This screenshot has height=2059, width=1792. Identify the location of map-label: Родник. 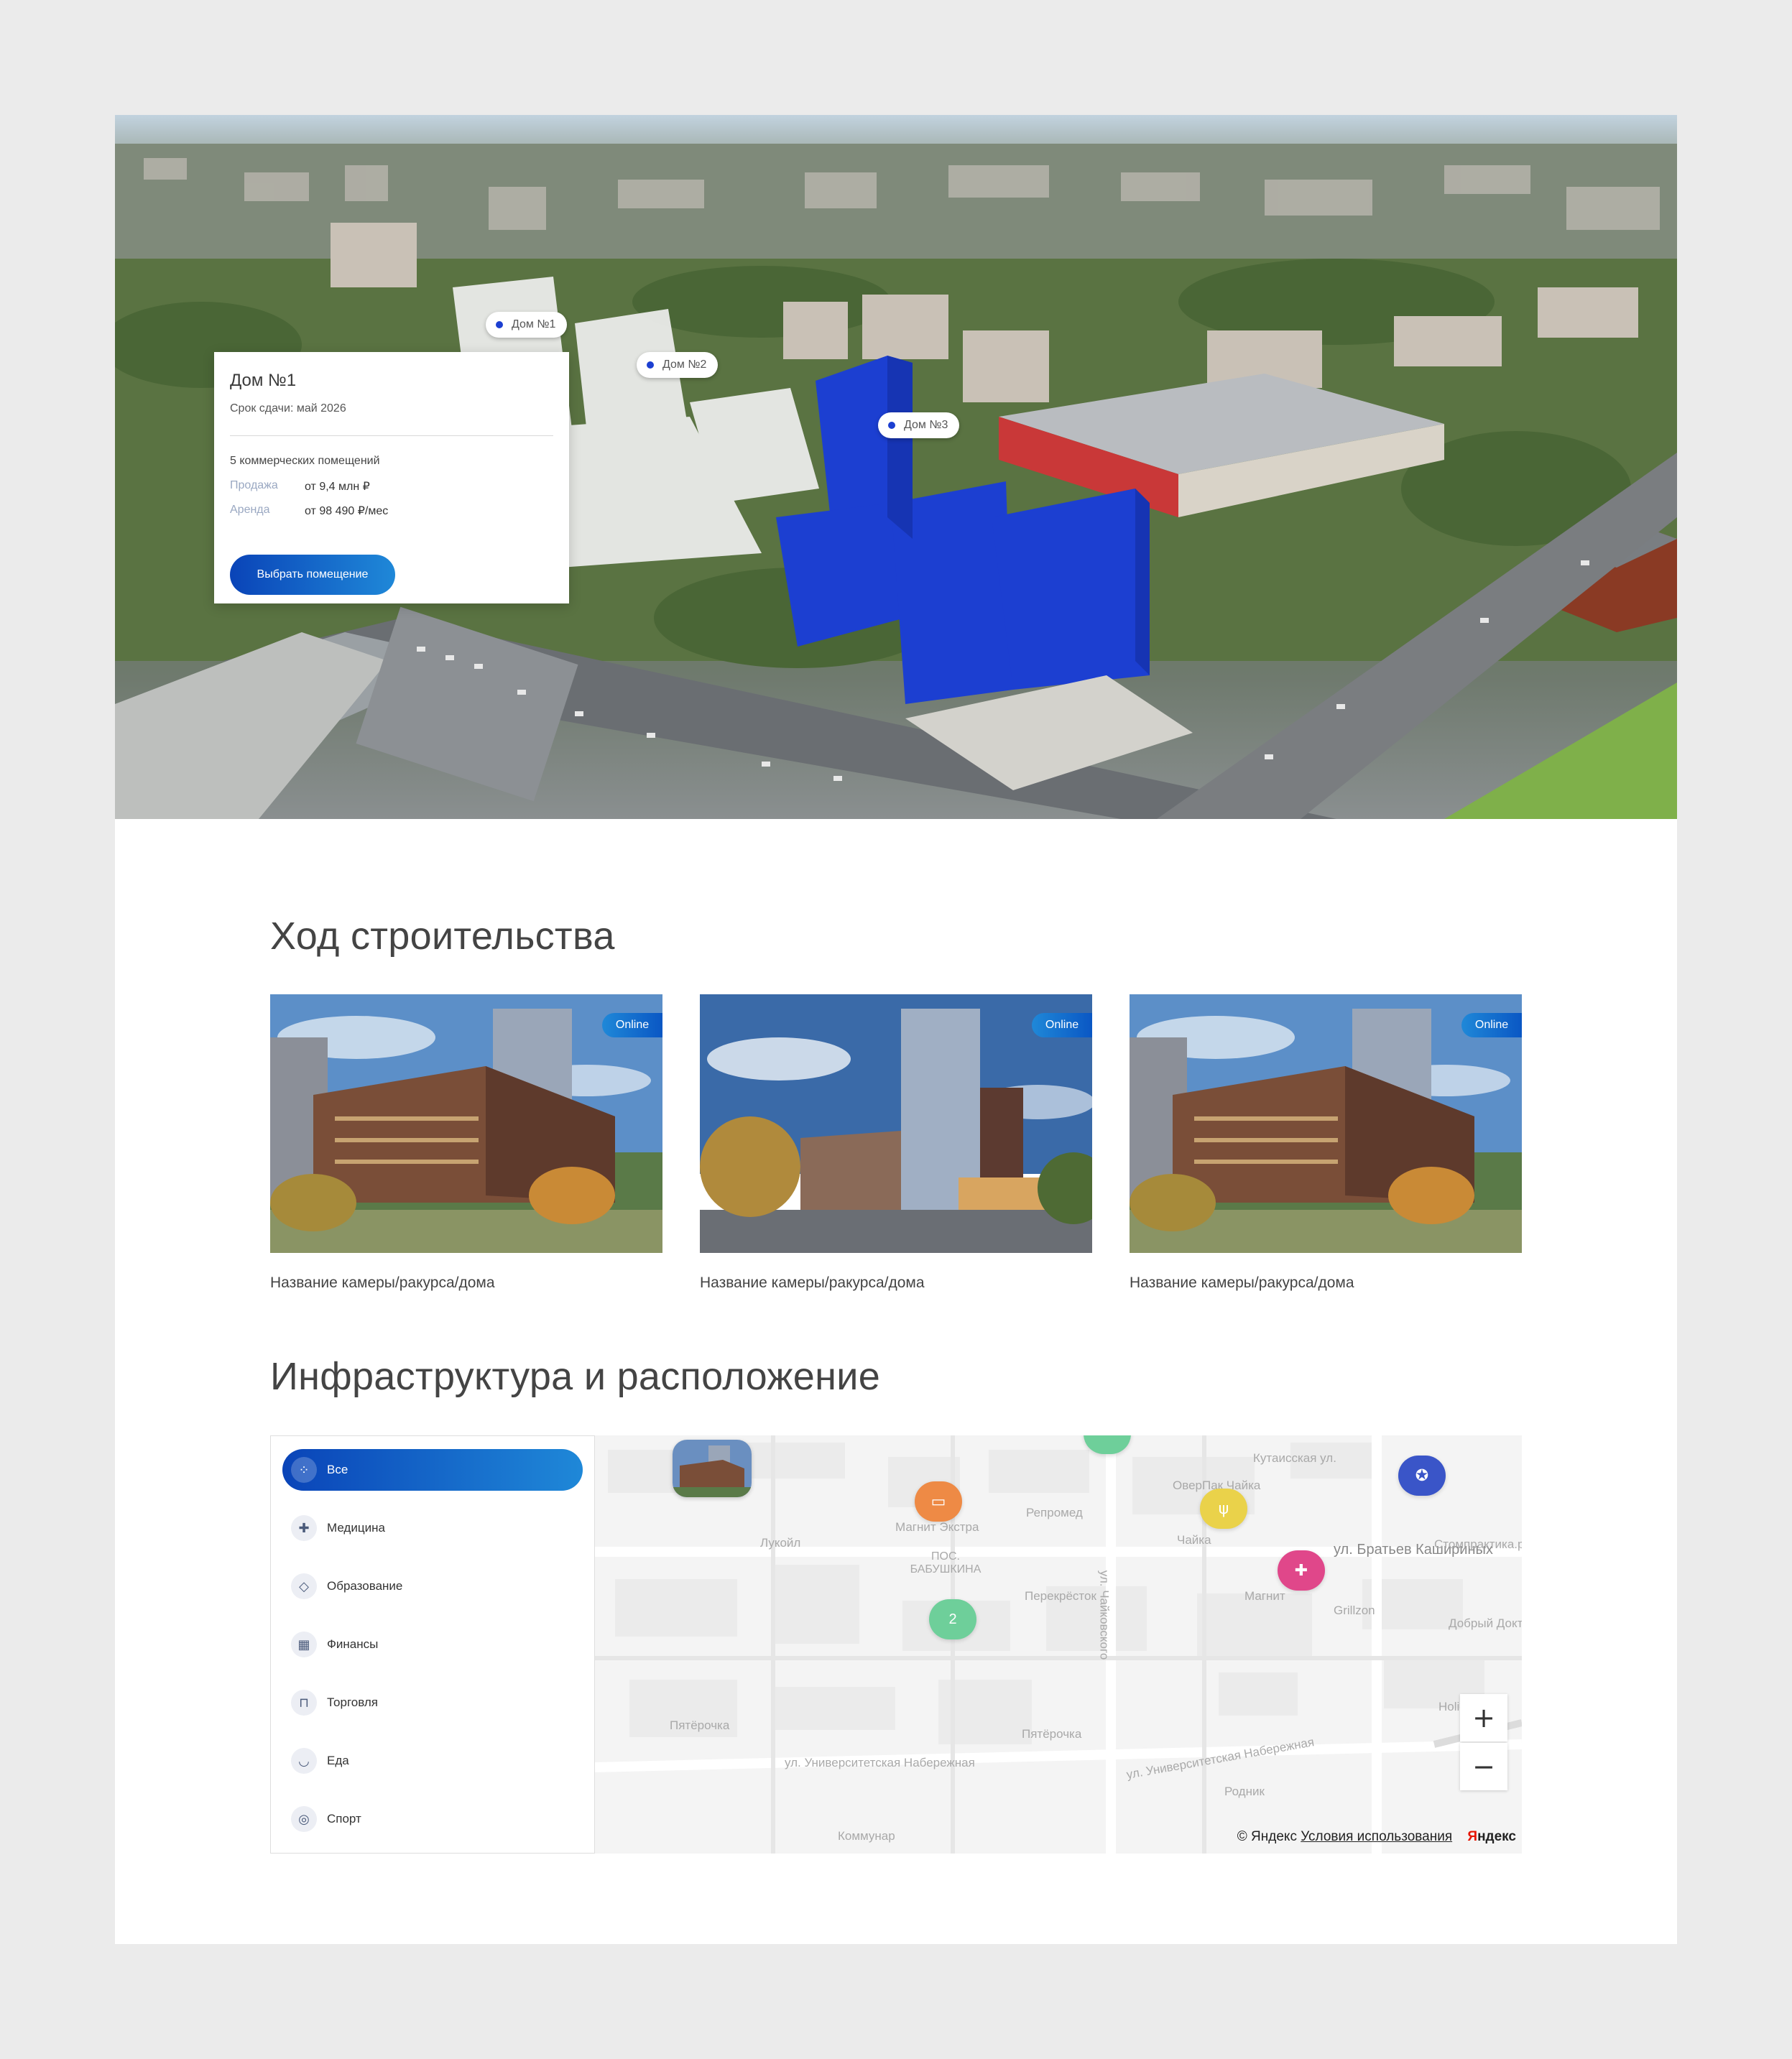
(1244, 1791).